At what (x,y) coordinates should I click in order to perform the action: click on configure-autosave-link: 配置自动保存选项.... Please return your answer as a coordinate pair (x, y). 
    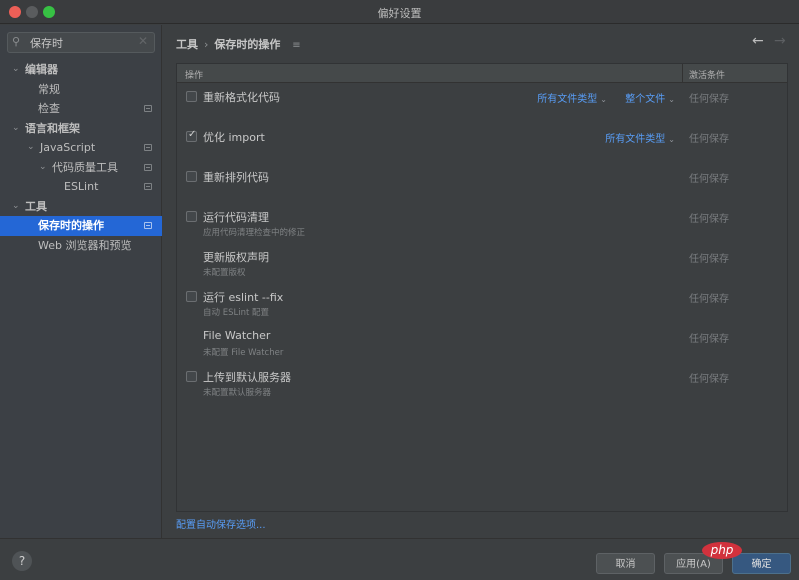
    Looking at the image, I should click on (221, 523).